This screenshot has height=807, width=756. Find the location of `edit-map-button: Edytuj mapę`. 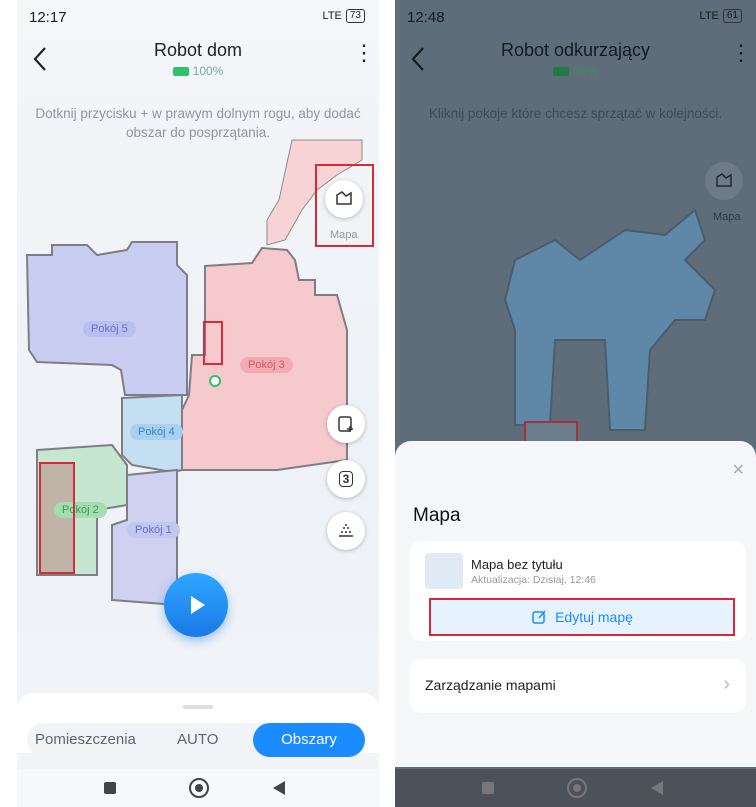

edit-map-button: Edytuj mapę is located at coordinates (582, 617).